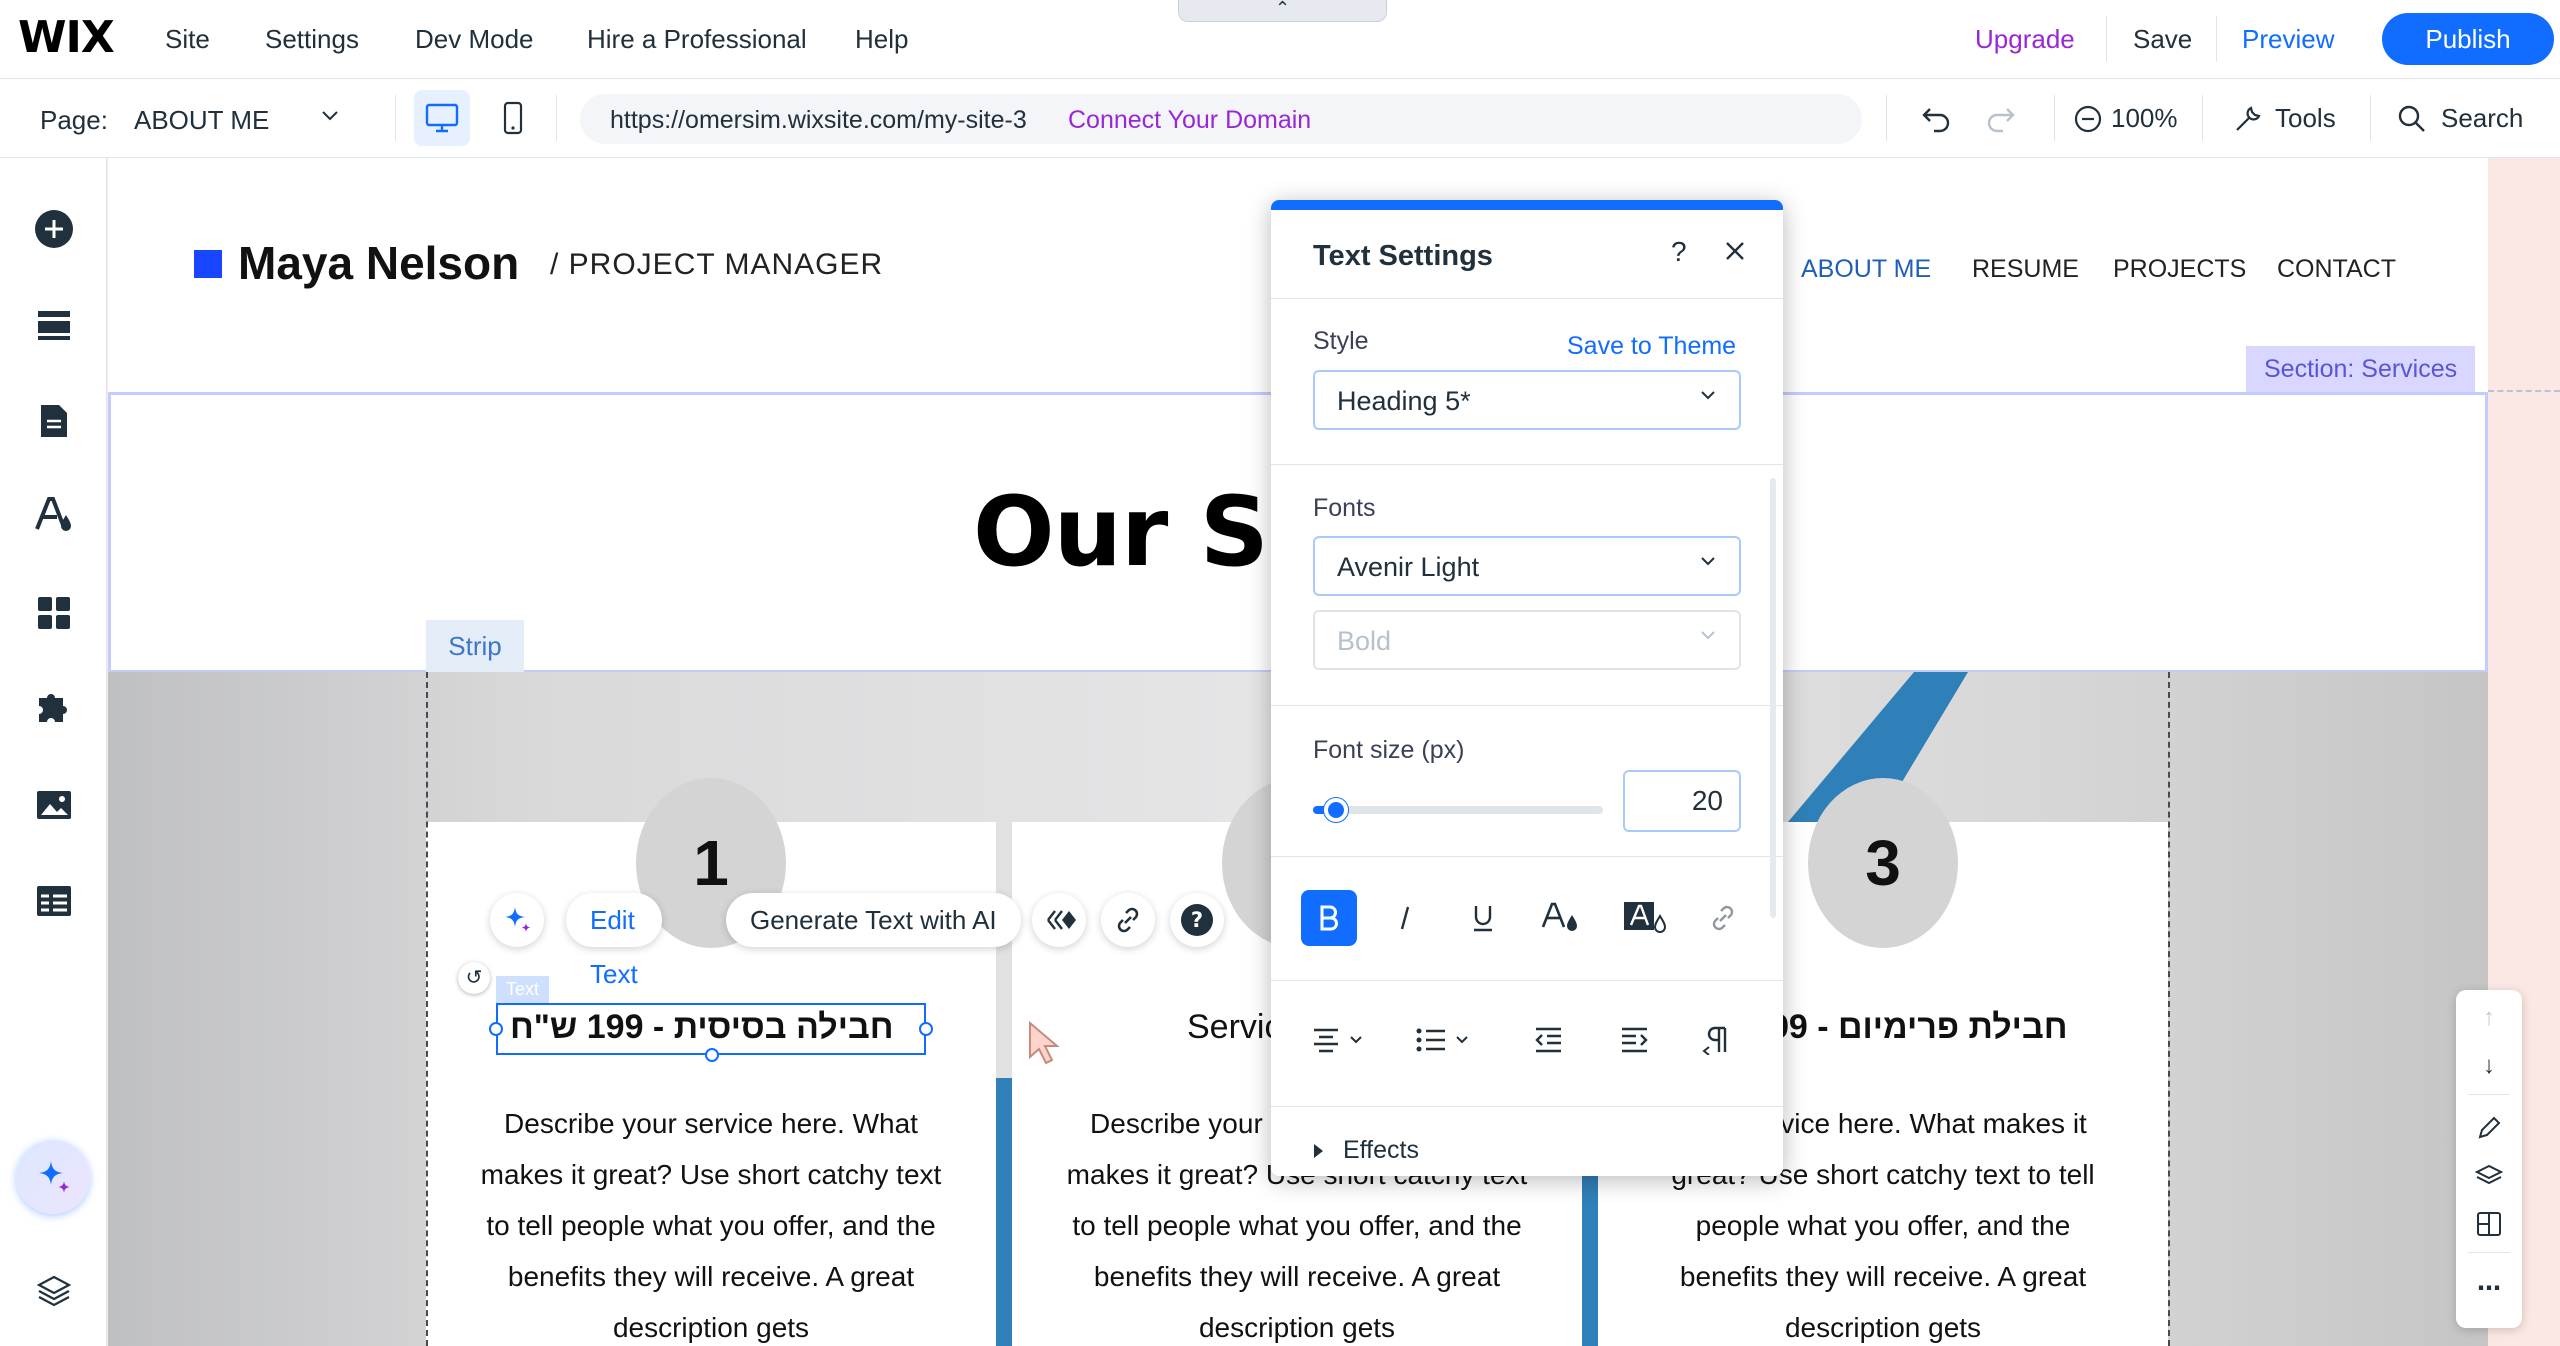  I want to click on search-button: Search, so click(2460, 118).